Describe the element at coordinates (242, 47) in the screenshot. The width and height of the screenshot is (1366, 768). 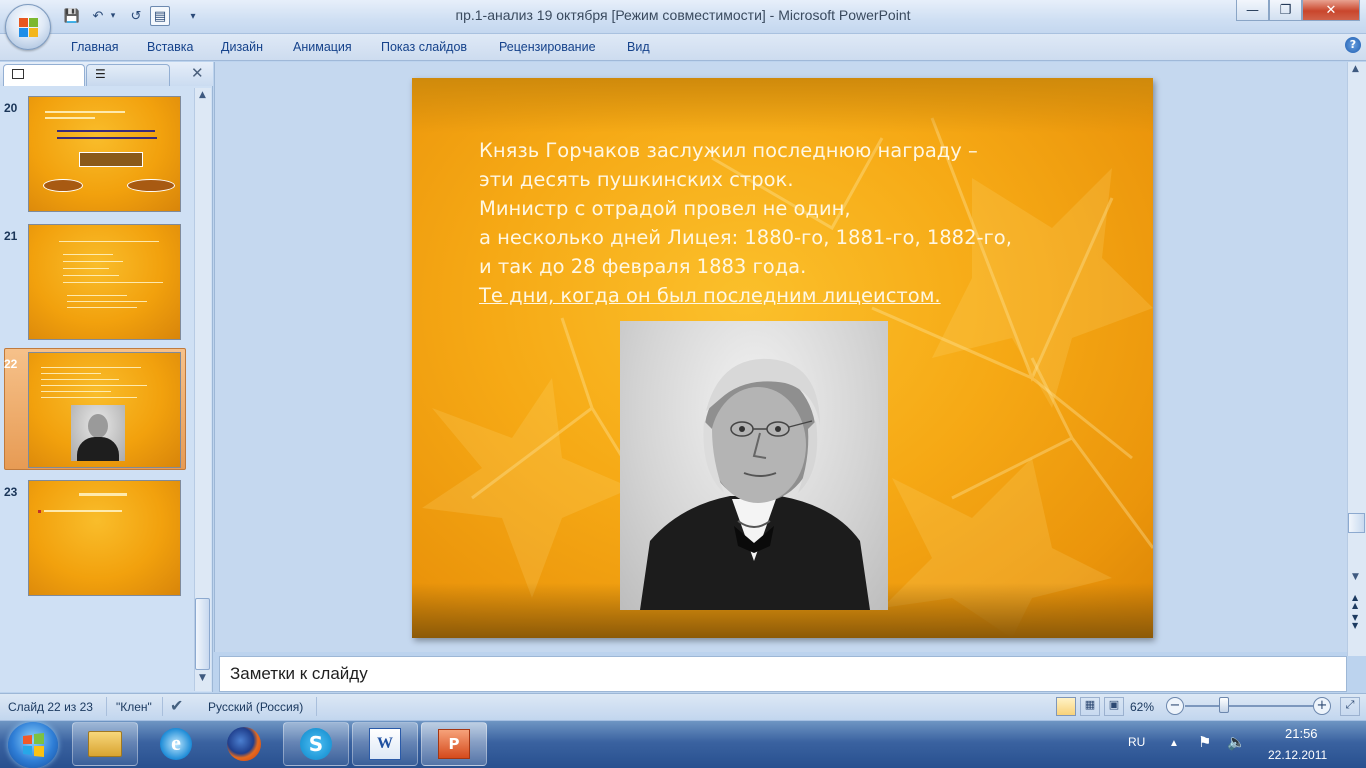
I see `tab-design: Дизайн` at that location.